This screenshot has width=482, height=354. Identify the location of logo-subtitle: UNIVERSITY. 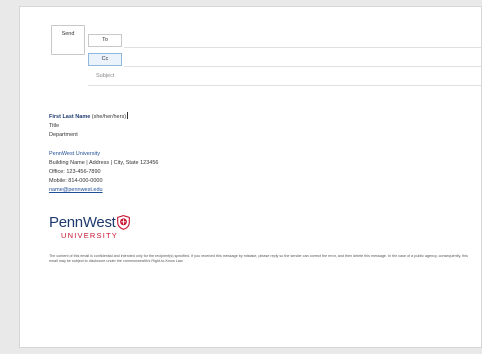
(90, 235).